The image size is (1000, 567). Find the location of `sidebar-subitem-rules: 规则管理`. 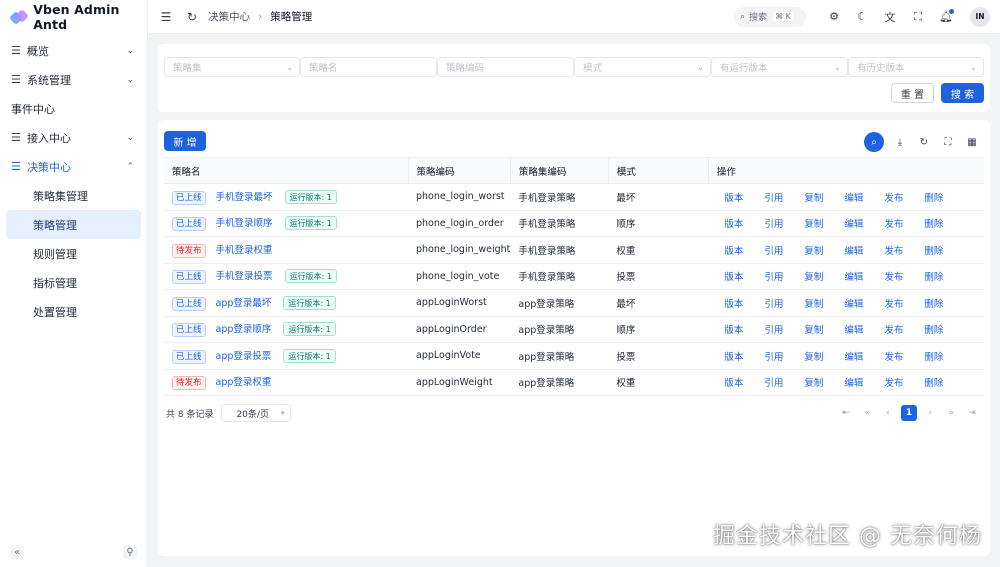

sidebar-subitem-rules: 规则管理 is located at coordinates (73, 253).